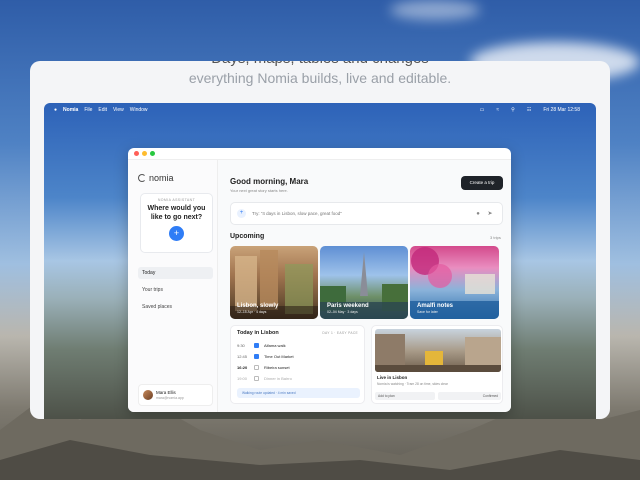 The height and width of the screenshot is (480, 640). Describe the element at coordinates (161, 178) in the screenshot. I see `logo-text: nomia` at that location.